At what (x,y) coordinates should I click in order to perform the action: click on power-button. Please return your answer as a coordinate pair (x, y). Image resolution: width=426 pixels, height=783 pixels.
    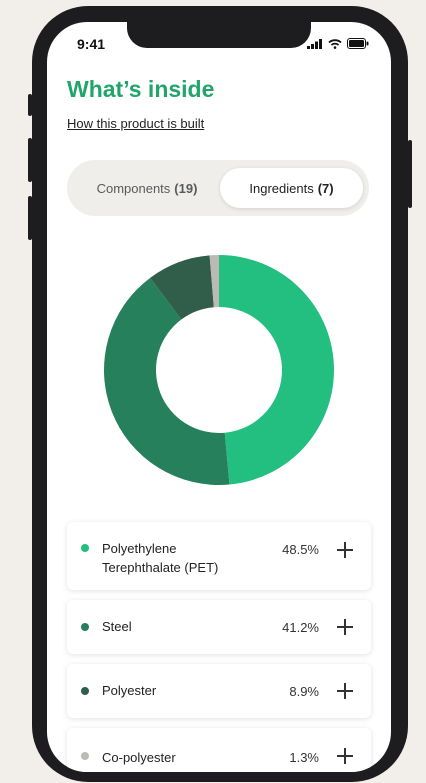
    Looking at the image, I should click on (410, 174).